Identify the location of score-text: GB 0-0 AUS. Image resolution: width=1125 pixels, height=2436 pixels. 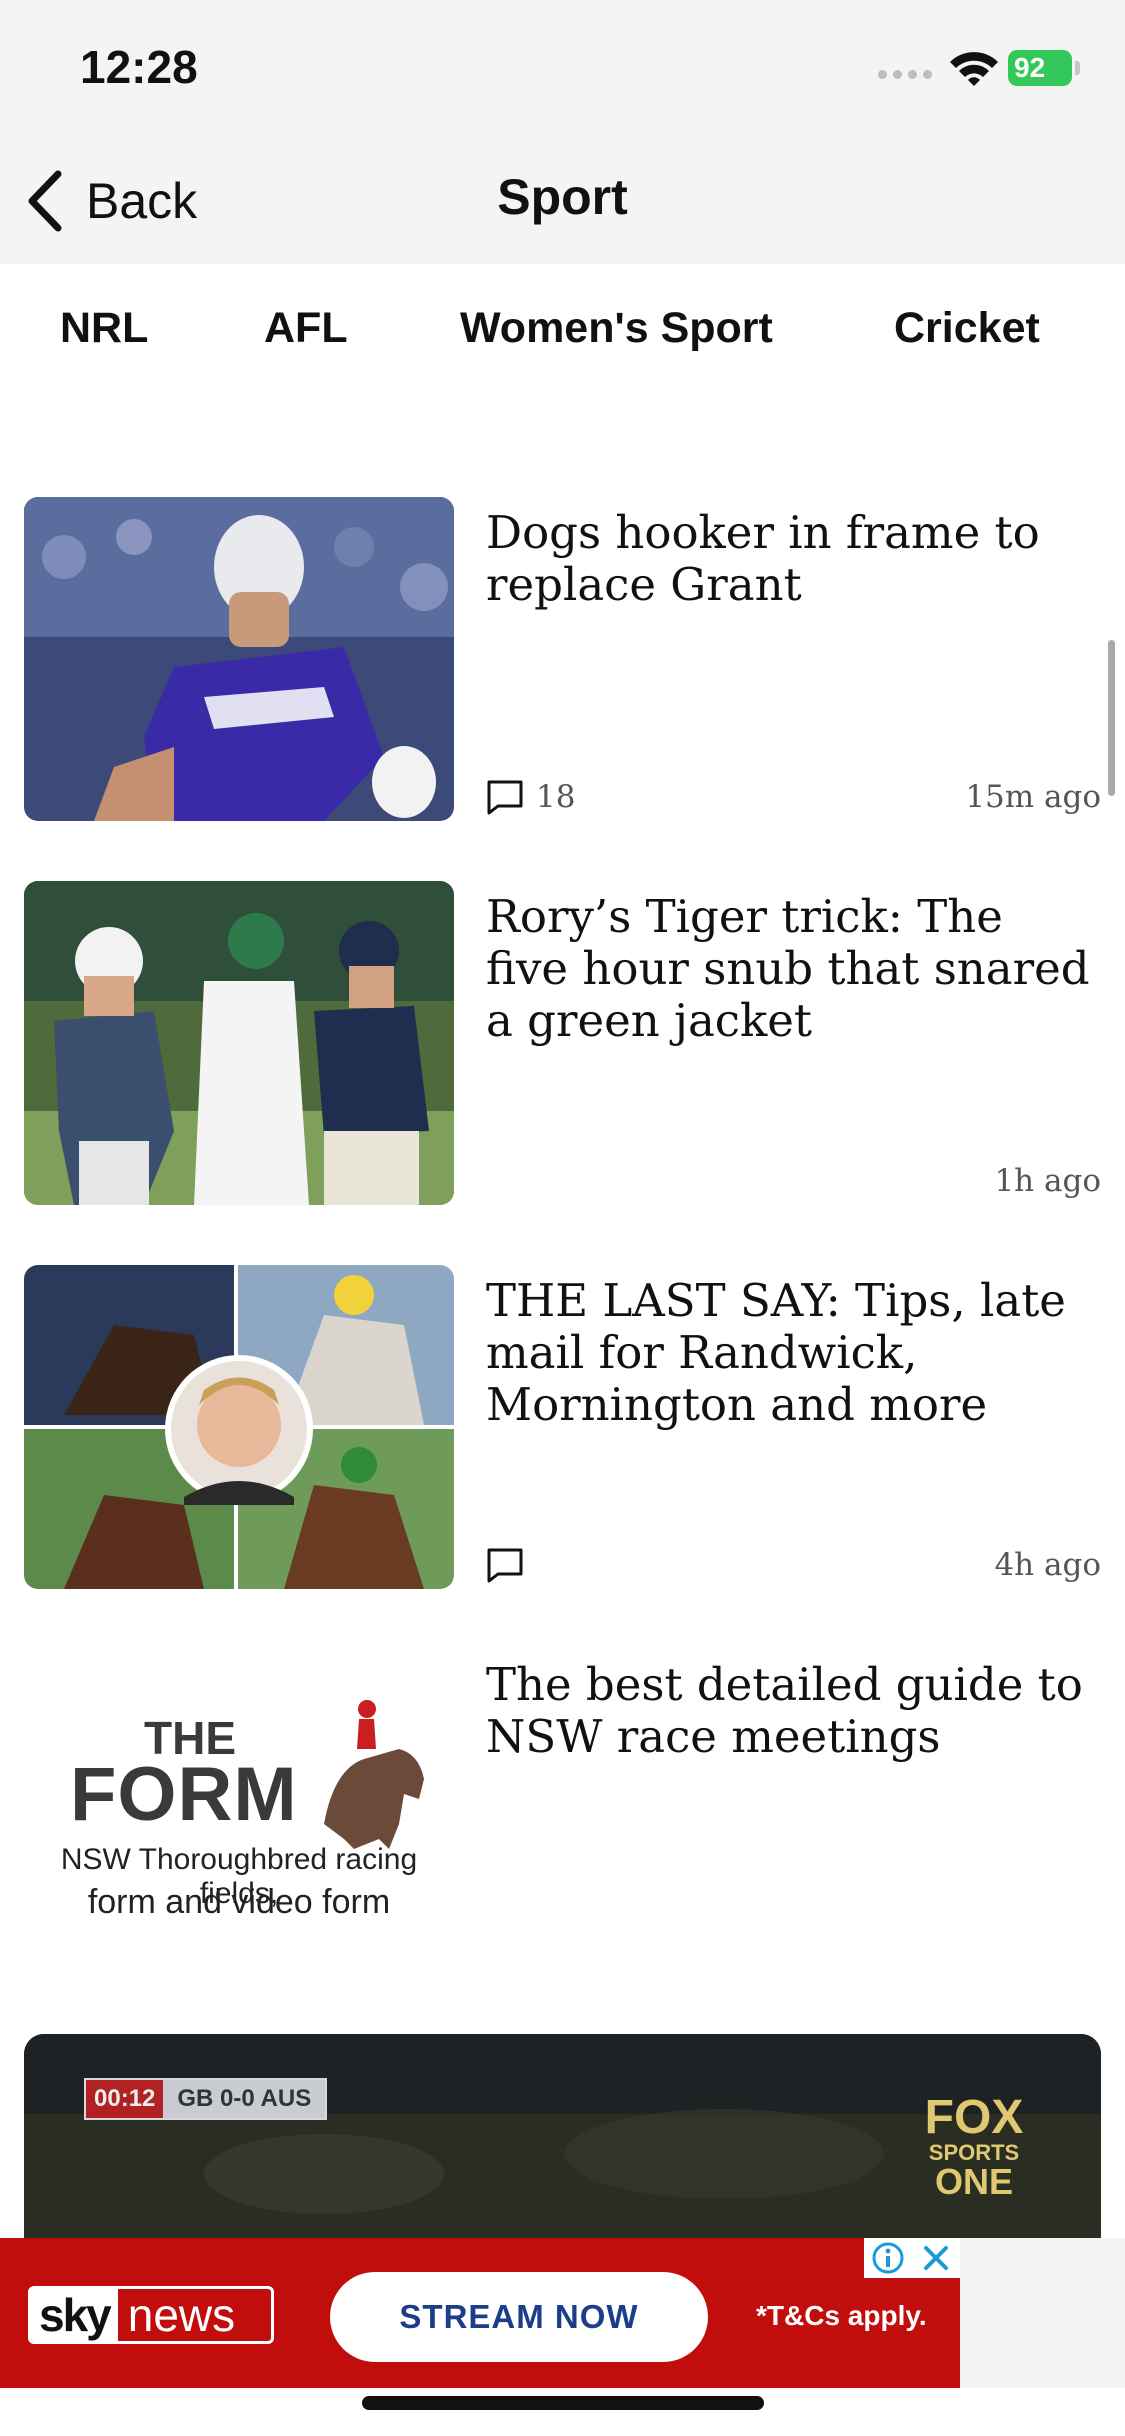
(244, 2099).